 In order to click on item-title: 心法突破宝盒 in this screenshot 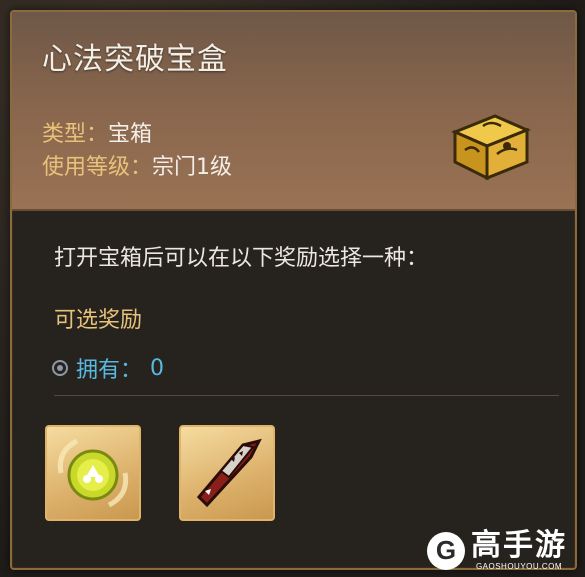, I will do `click(135, 59)`.